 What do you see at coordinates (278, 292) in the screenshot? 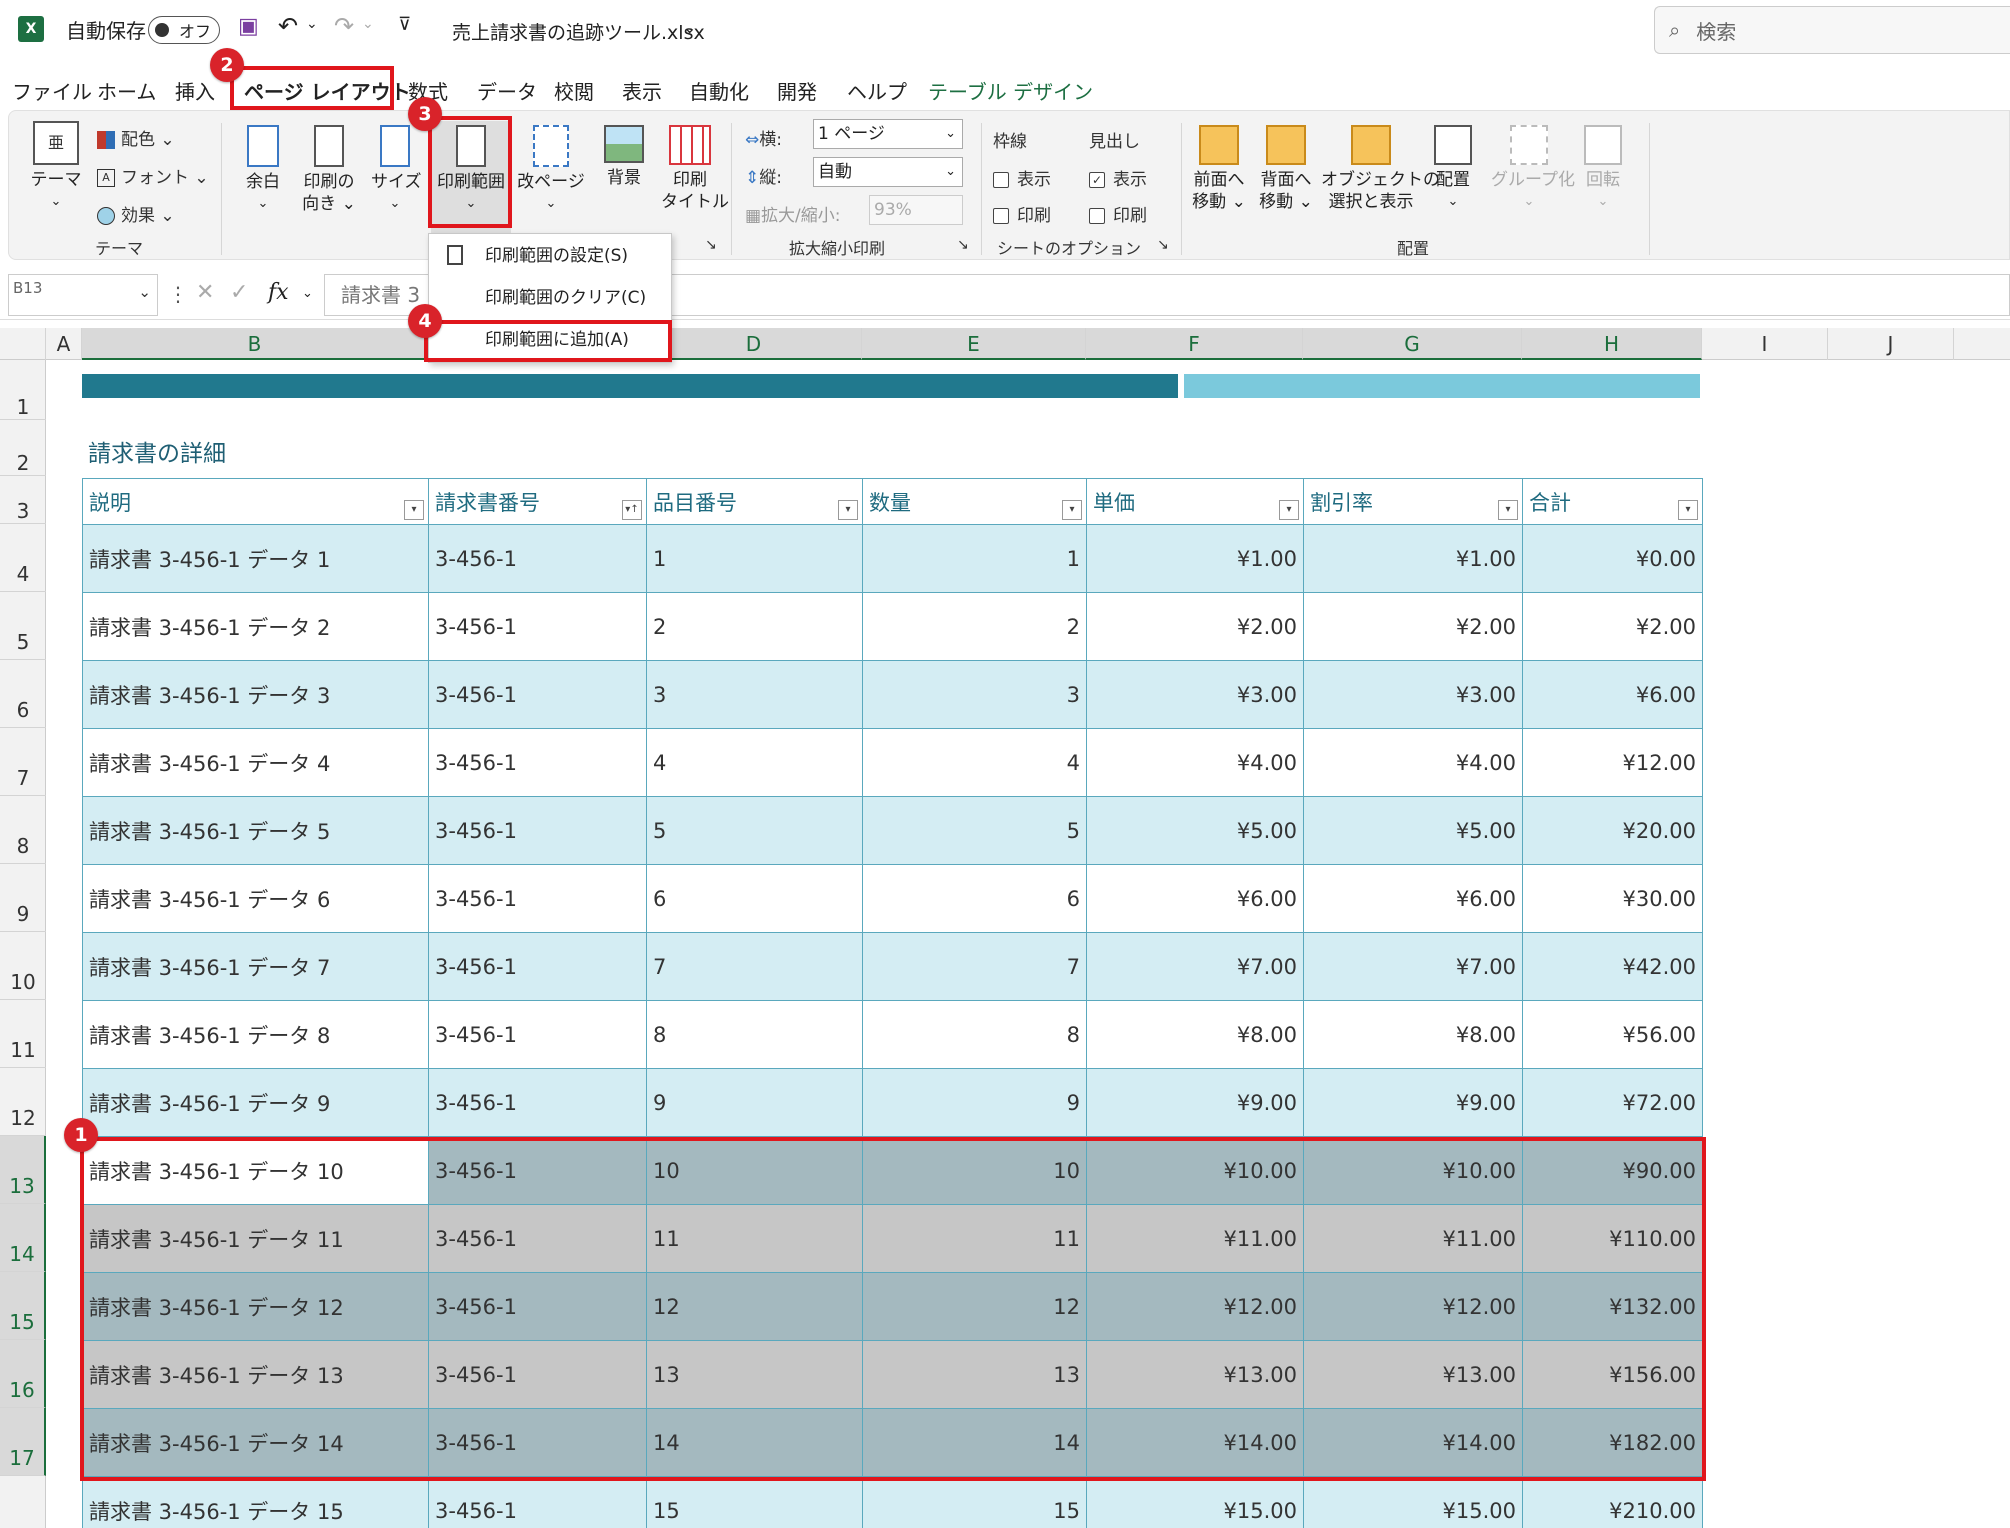
I see `insert-function-icon: fx` at bounding box center [278, 292].